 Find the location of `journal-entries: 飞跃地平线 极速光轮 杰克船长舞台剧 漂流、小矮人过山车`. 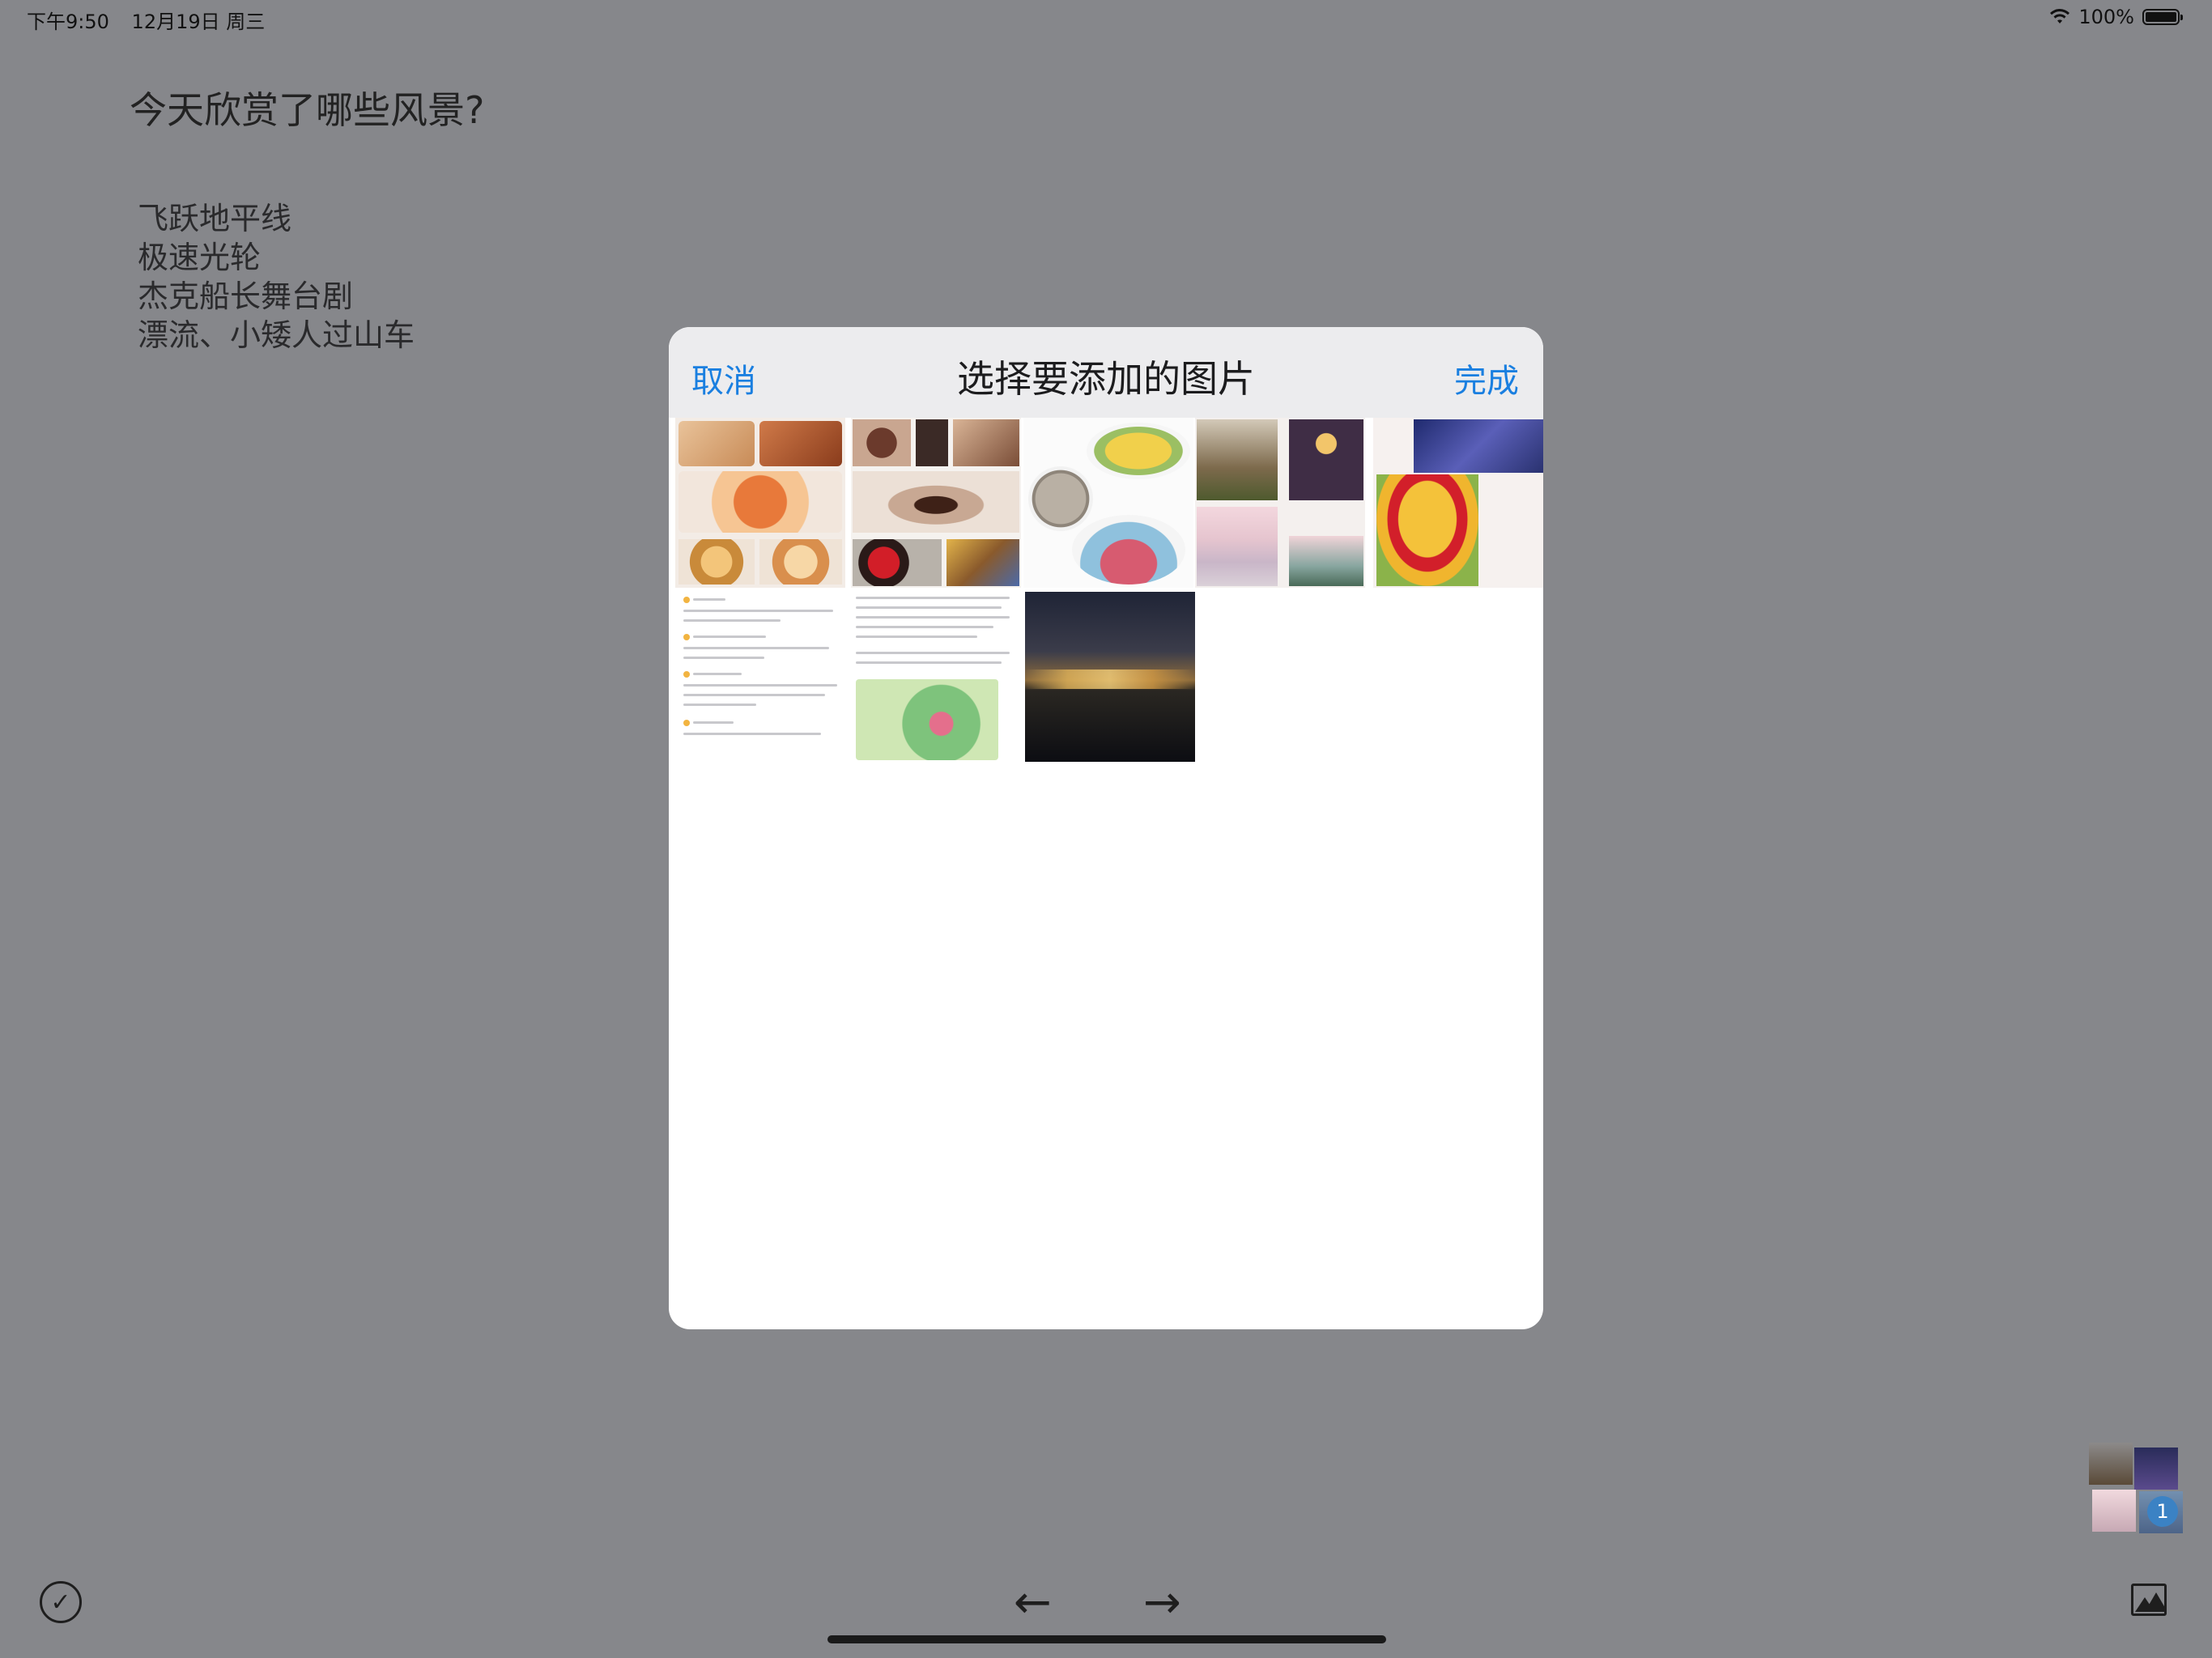

journal-entries: 飞跃地平线 极速光轮 杰克船长舞台剧 漂流、小矮人过山车 is located at coordinates (276, 277).